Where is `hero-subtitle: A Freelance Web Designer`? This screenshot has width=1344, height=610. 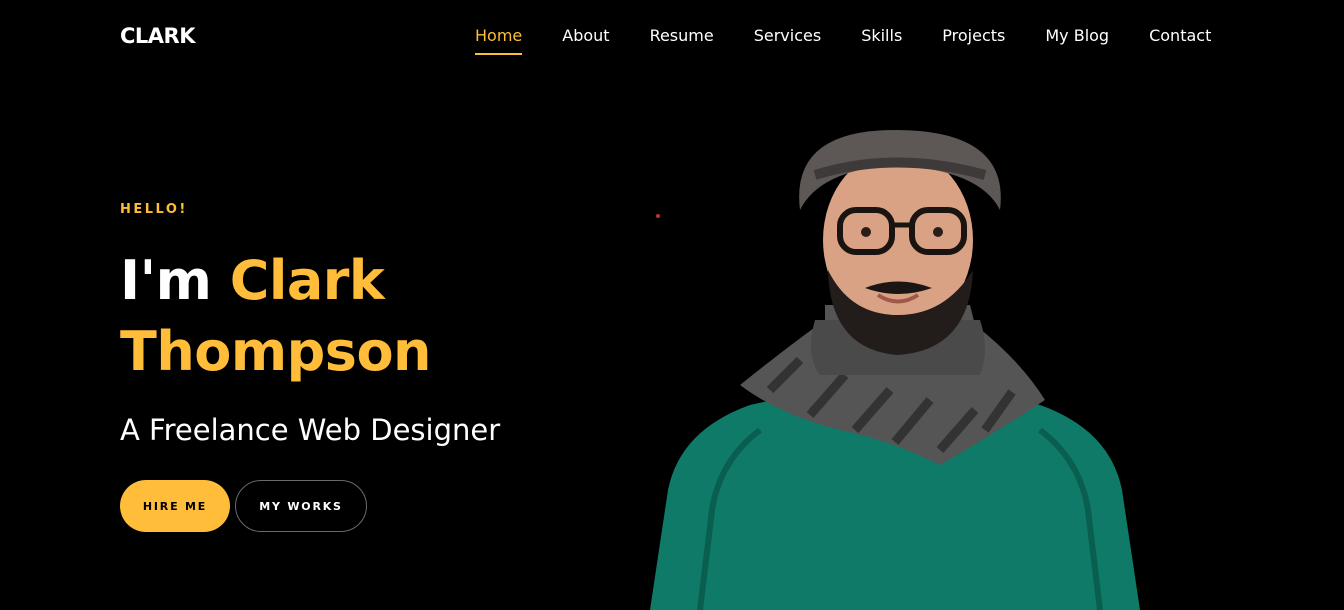 hero-subtitle: A Freelance Web Designer is located at coordinates (310, 430).